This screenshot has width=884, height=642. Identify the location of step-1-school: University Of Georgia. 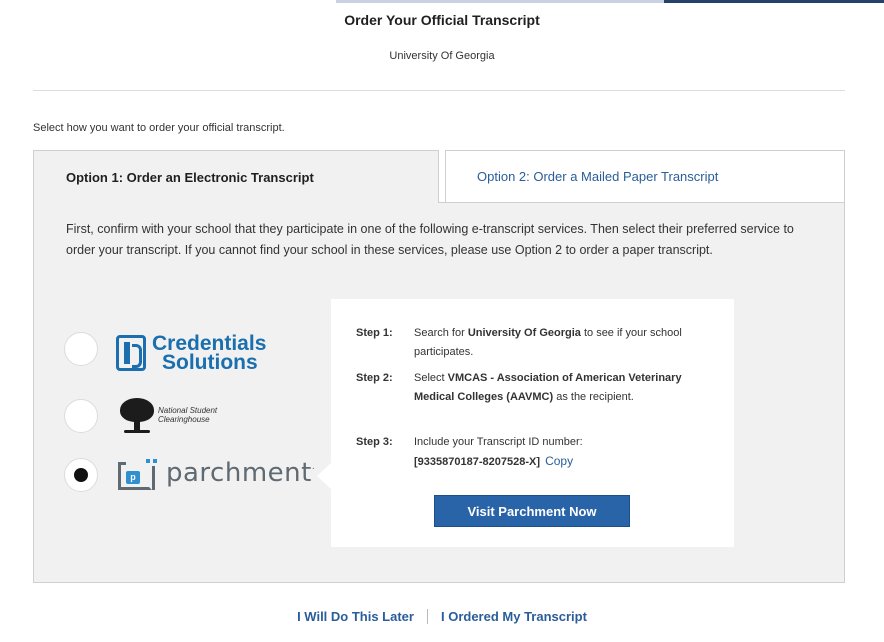
(524, 333).